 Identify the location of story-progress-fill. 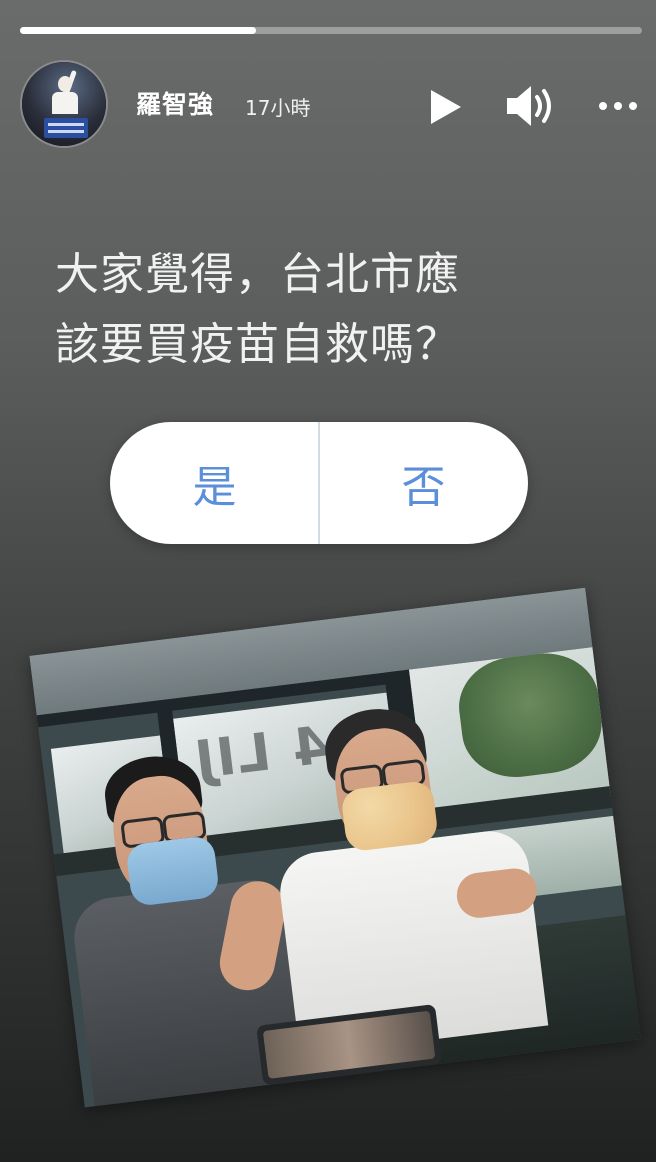
(138, 30).